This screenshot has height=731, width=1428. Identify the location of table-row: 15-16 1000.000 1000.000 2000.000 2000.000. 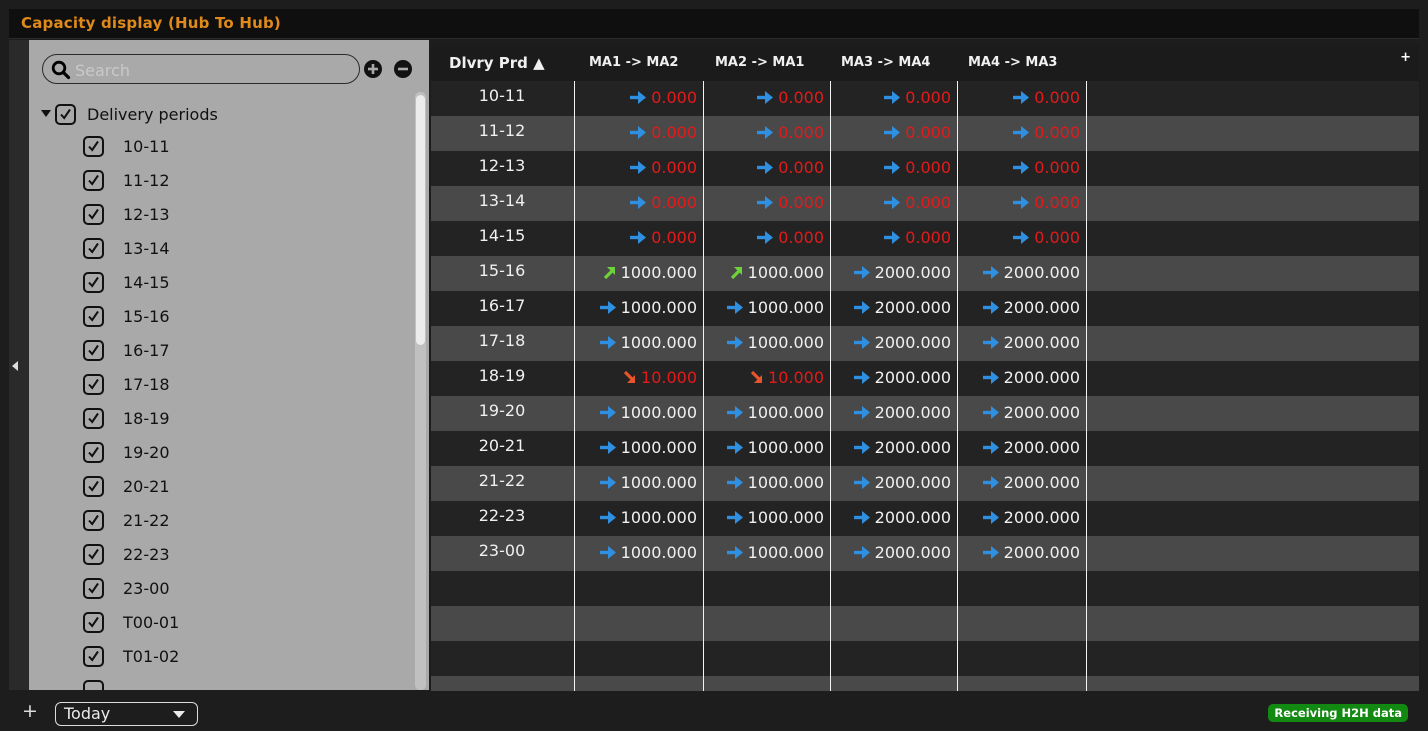
(925, 273).